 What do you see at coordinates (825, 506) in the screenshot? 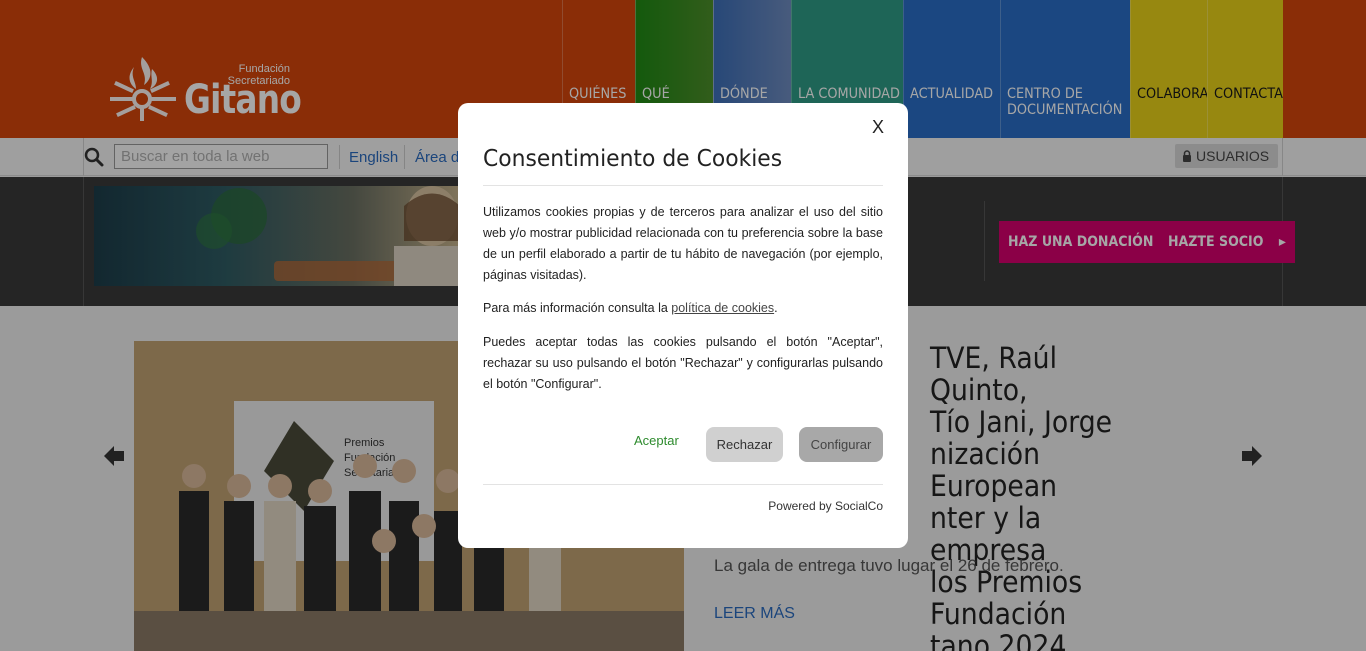
I see `powered-by-text: Powered by SocialCo` at bounding box center [825, 506].